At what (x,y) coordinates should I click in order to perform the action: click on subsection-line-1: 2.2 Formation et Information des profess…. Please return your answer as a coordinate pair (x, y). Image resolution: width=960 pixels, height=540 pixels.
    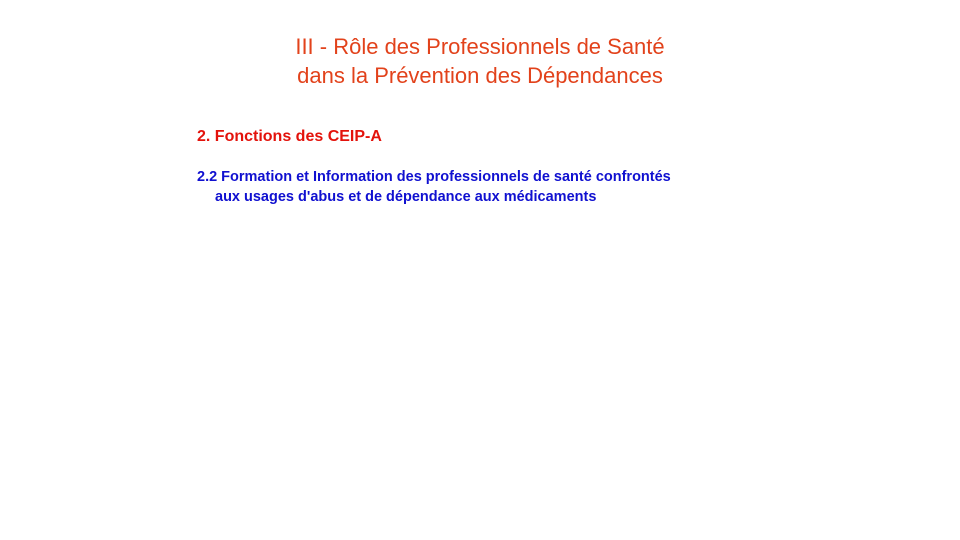
    Looking at the image, I should click on (434, 177).